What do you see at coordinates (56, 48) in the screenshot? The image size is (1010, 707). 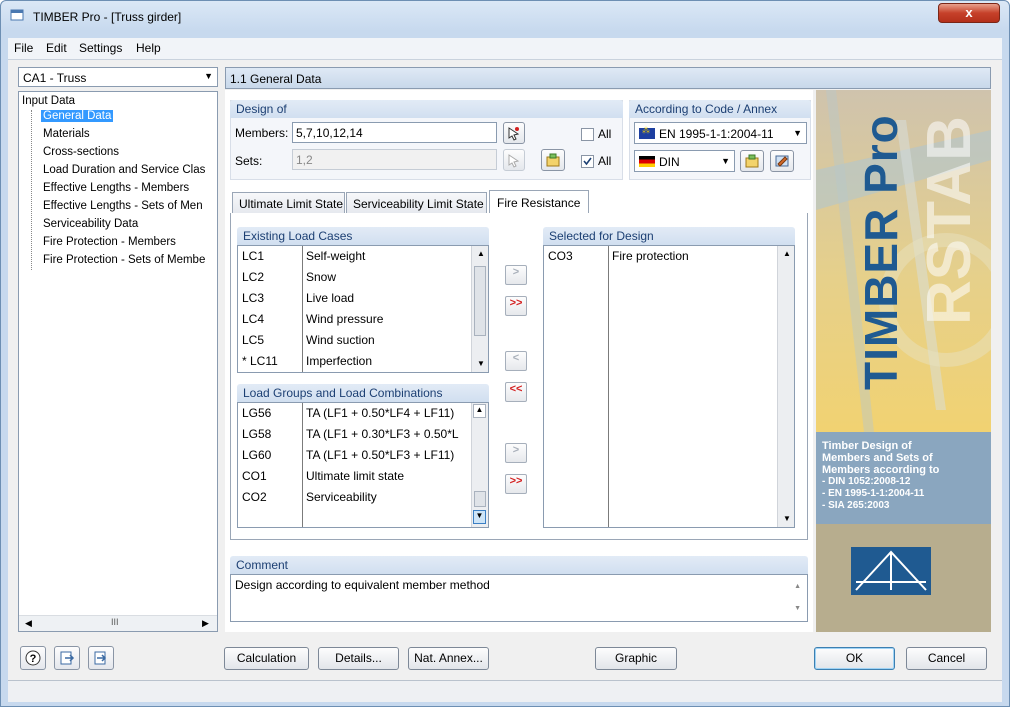 I see `menu-edit: Edit` at bounding box center [56, 48].